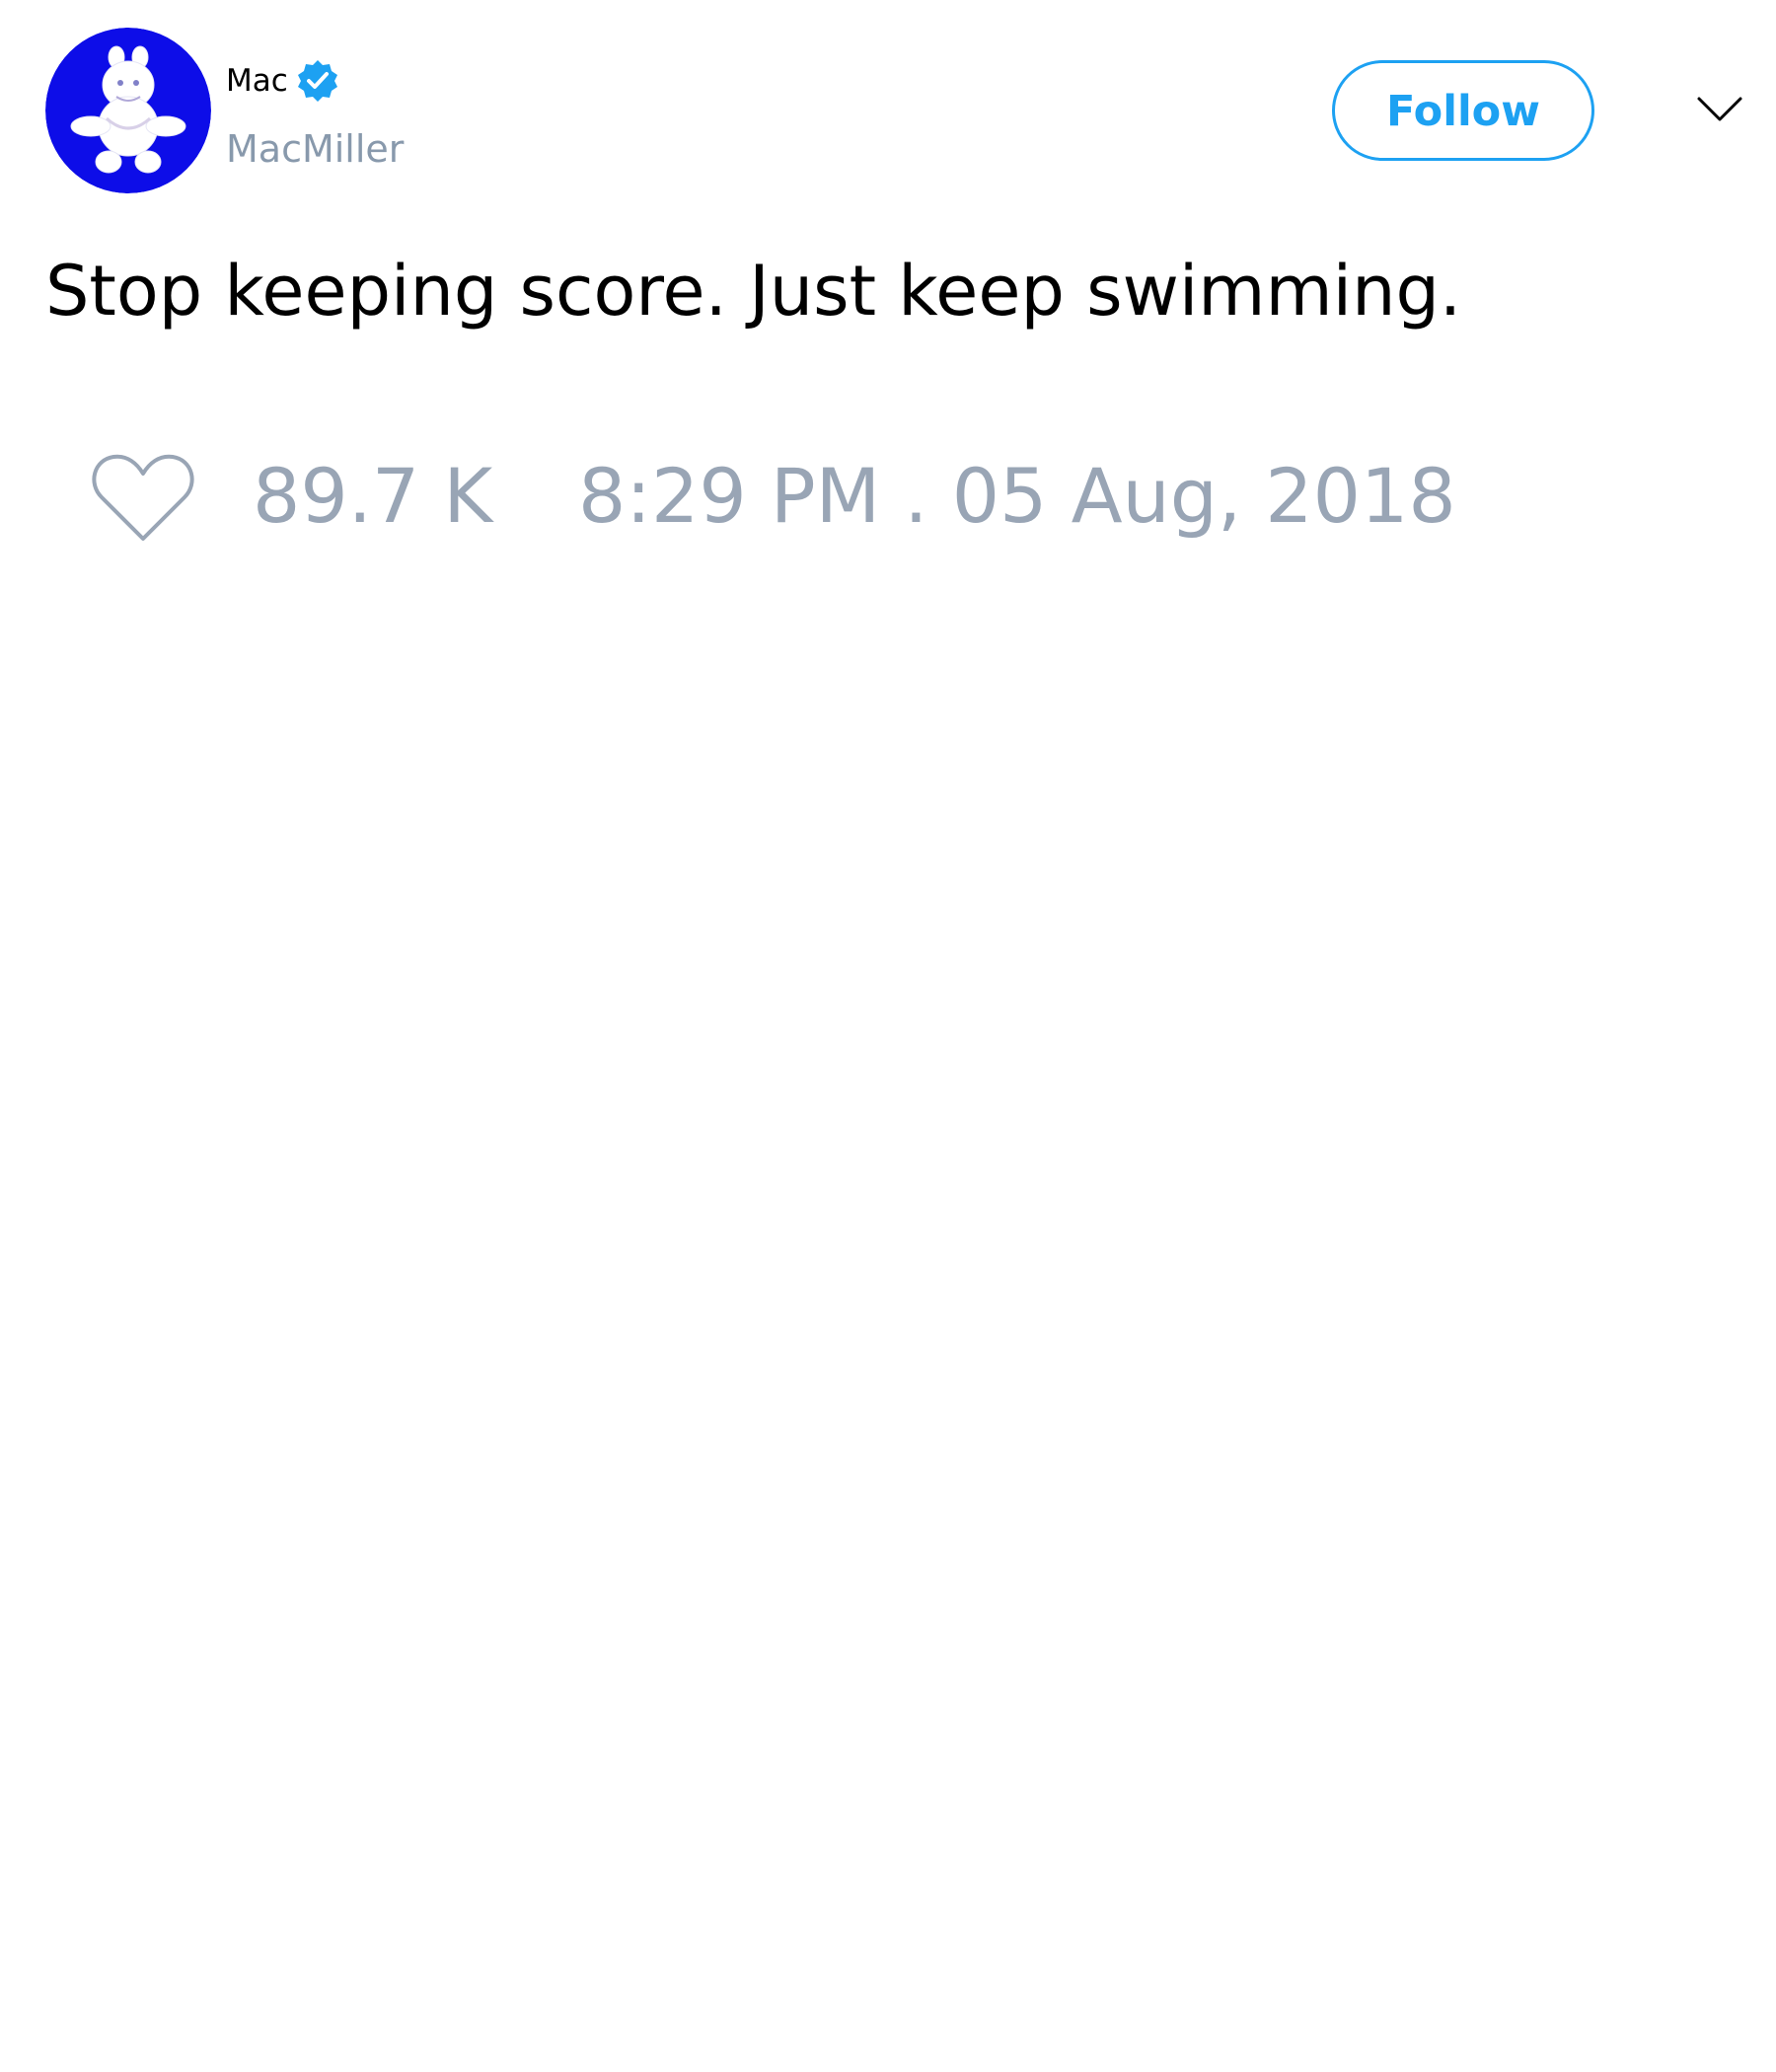 This screenshot has width=1776, height=2072. What do you see at coordinates (257, 81) in the screenshot?
I see `display-name: Mac` at bounding box center [257, 81].